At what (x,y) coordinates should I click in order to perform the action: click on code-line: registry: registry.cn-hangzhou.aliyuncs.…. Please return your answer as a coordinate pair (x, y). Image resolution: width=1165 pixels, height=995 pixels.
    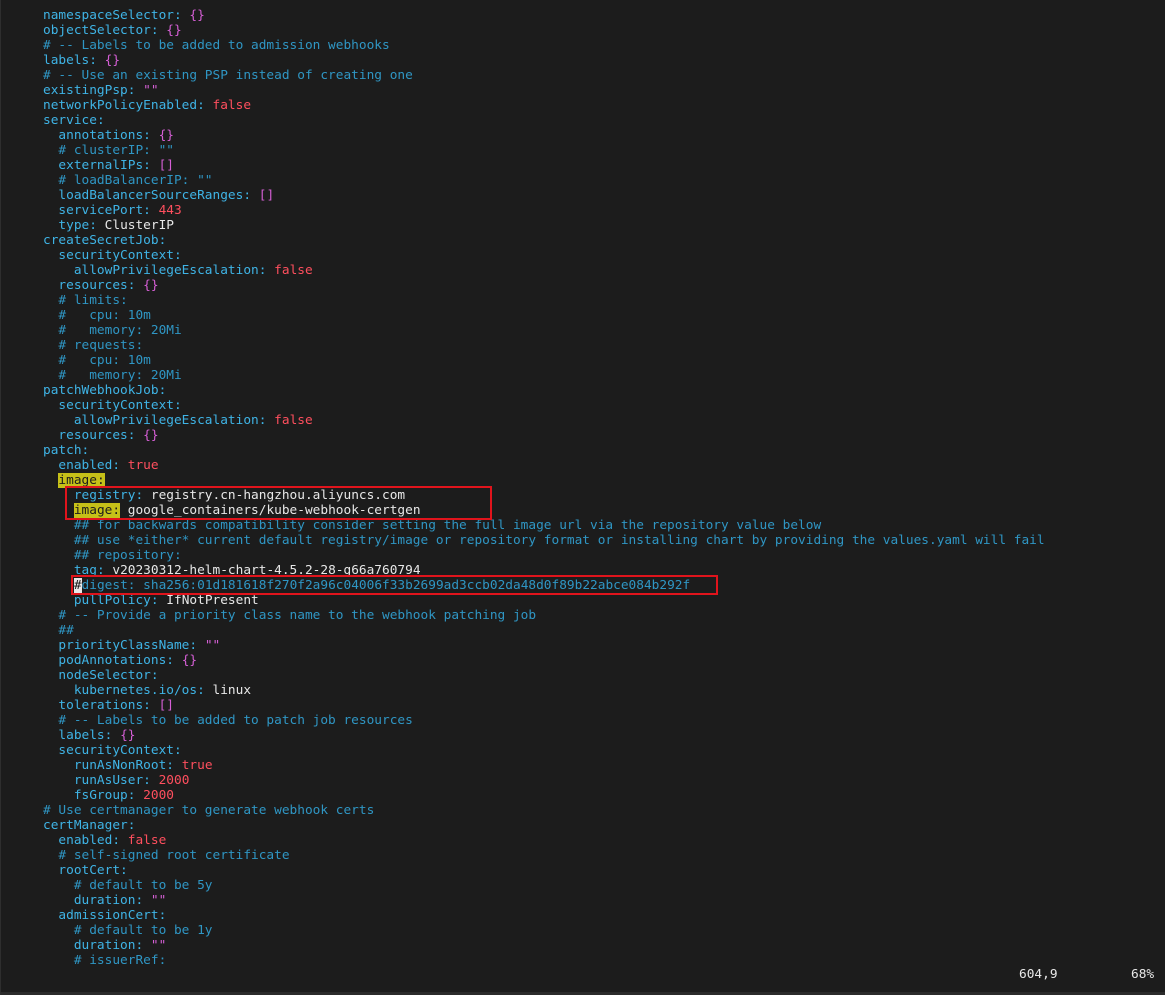
    Looking at the image, I should click on (600, 495).